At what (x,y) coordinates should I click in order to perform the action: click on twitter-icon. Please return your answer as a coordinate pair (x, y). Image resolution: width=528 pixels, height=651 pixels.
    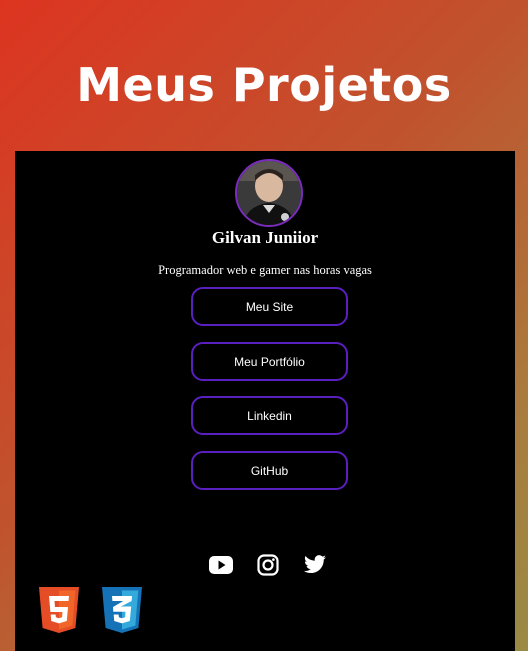
    Looking at the image, I should click on (315, 565).